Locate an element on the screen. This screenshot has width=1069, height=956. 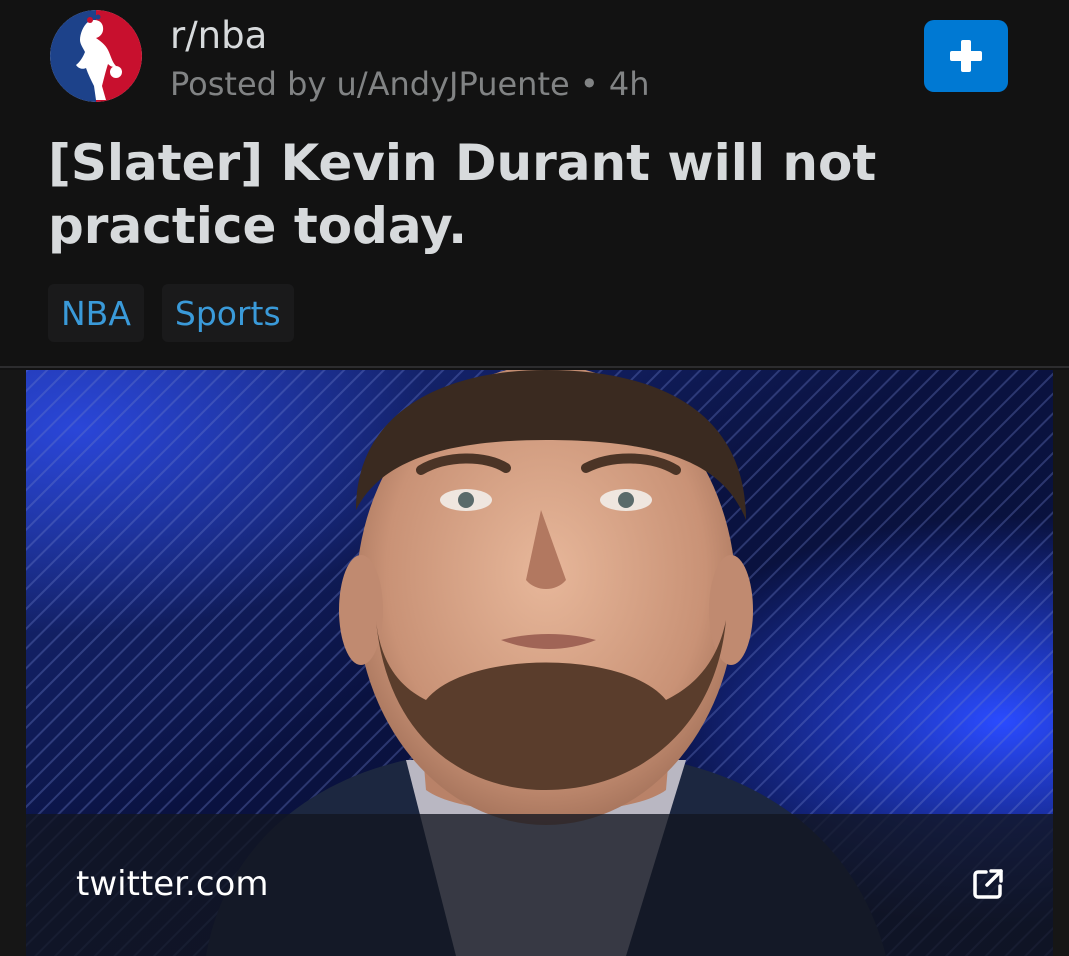
link-domain-bar: twitter.com is located at coordinates (539, 885).